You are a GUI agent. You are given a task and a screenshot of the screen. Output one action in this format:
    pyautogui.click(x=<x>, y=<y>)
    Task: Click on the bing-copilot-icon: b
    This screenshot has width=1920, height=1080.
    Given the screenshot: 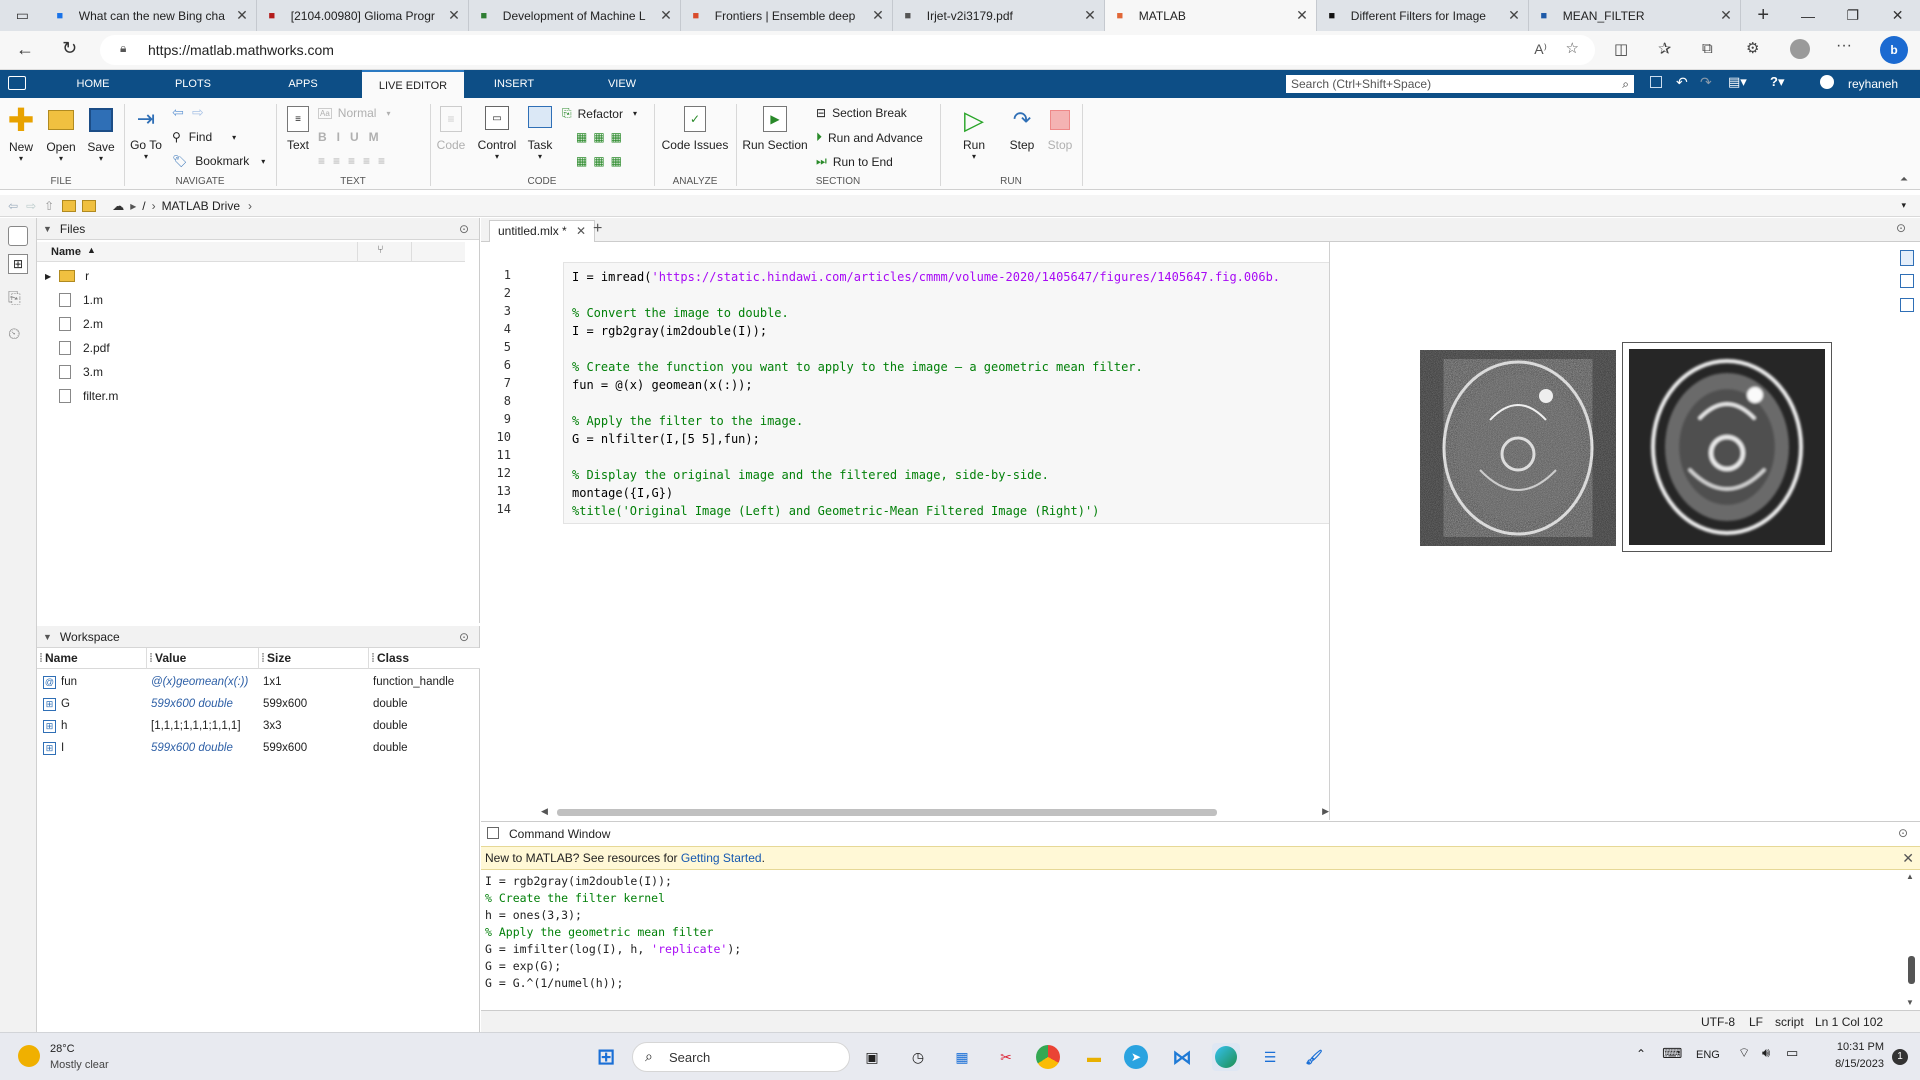 What is the action you would take?
    pyautogui.click(x=1894, y=50)
    